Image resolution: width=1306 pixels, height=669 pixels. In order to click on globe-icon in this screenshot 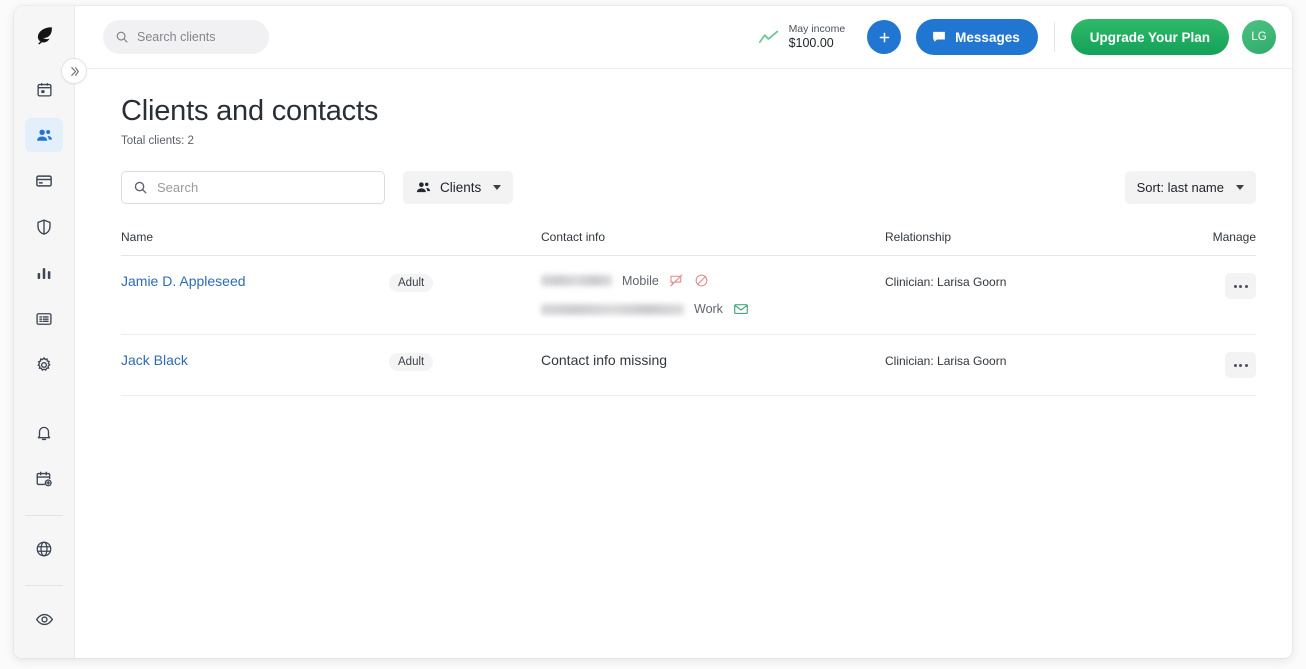, I will do `click(44, 549)`.